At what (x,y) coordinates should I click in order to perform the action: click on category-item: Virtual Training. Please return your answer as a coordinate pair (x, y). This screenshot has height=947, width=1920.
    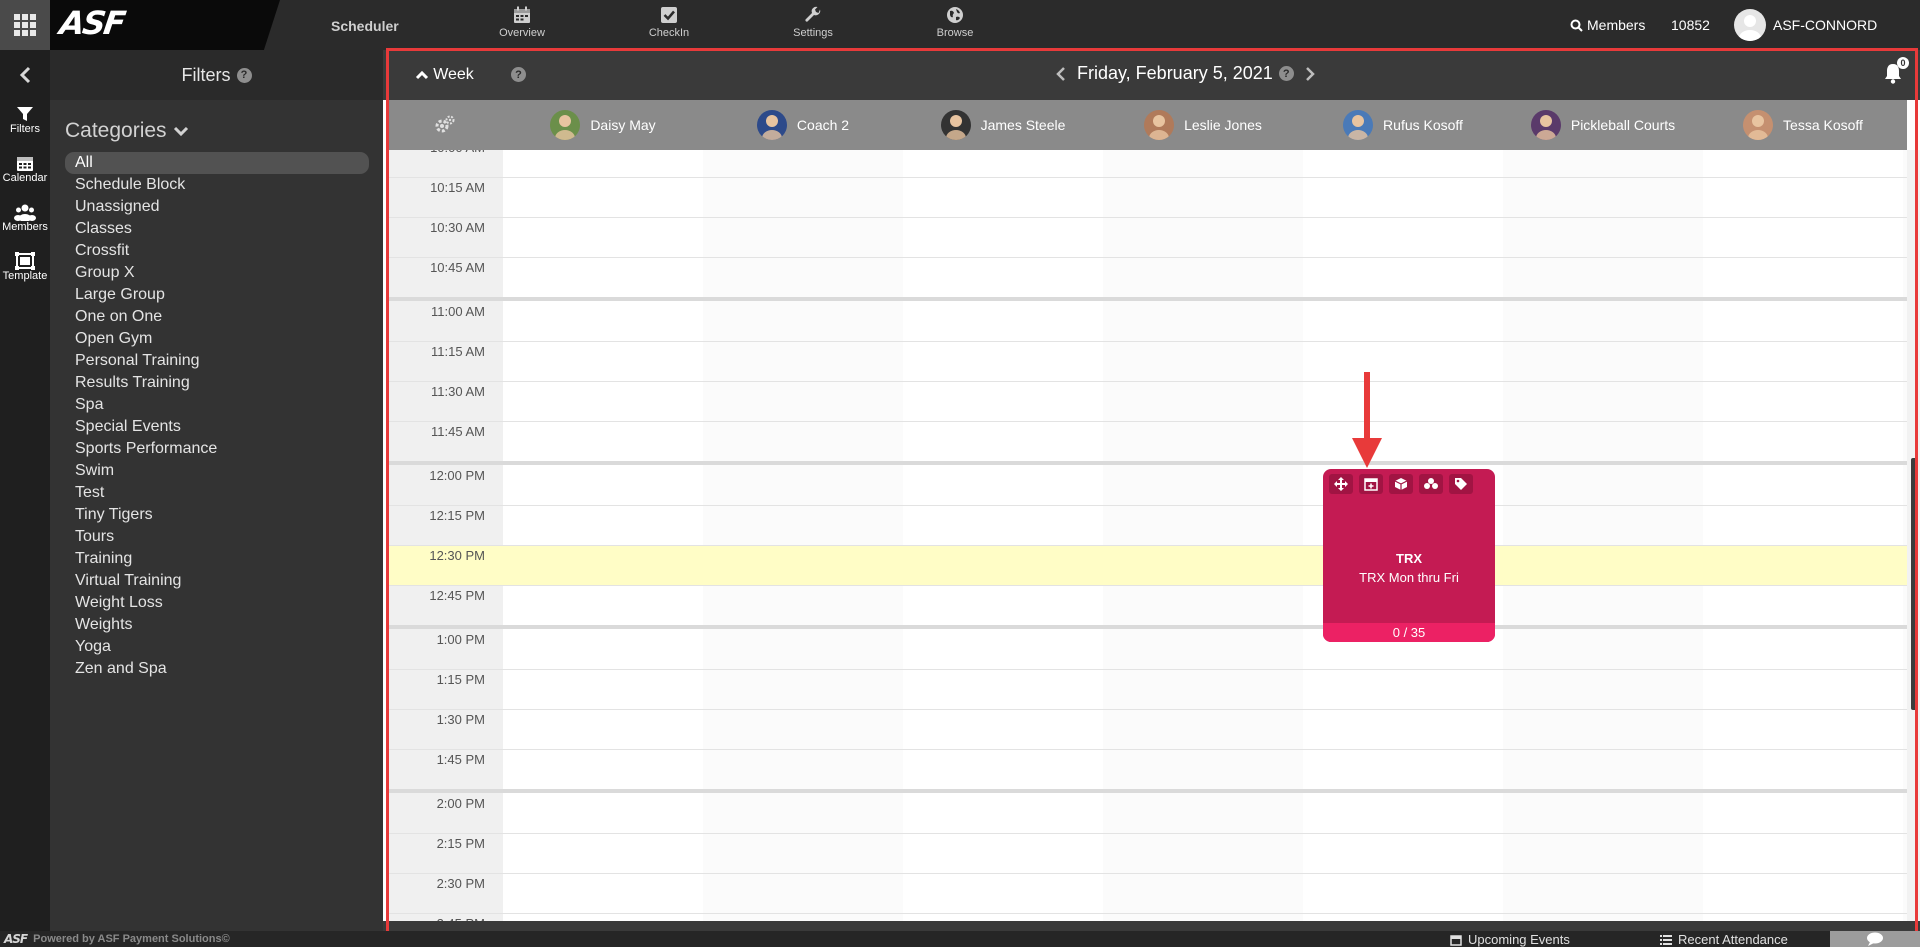
    Looking at the image, I should click on (217, 581).